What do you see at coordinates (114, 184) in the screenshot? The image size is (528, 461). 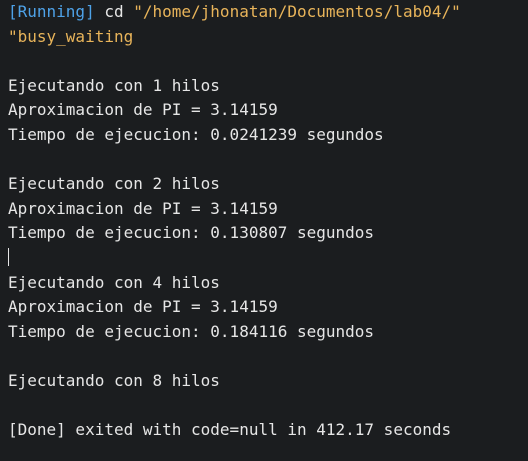 I see `run-threads-line: Ejecutando con 2 hilos` at bounding box center [114, 184].